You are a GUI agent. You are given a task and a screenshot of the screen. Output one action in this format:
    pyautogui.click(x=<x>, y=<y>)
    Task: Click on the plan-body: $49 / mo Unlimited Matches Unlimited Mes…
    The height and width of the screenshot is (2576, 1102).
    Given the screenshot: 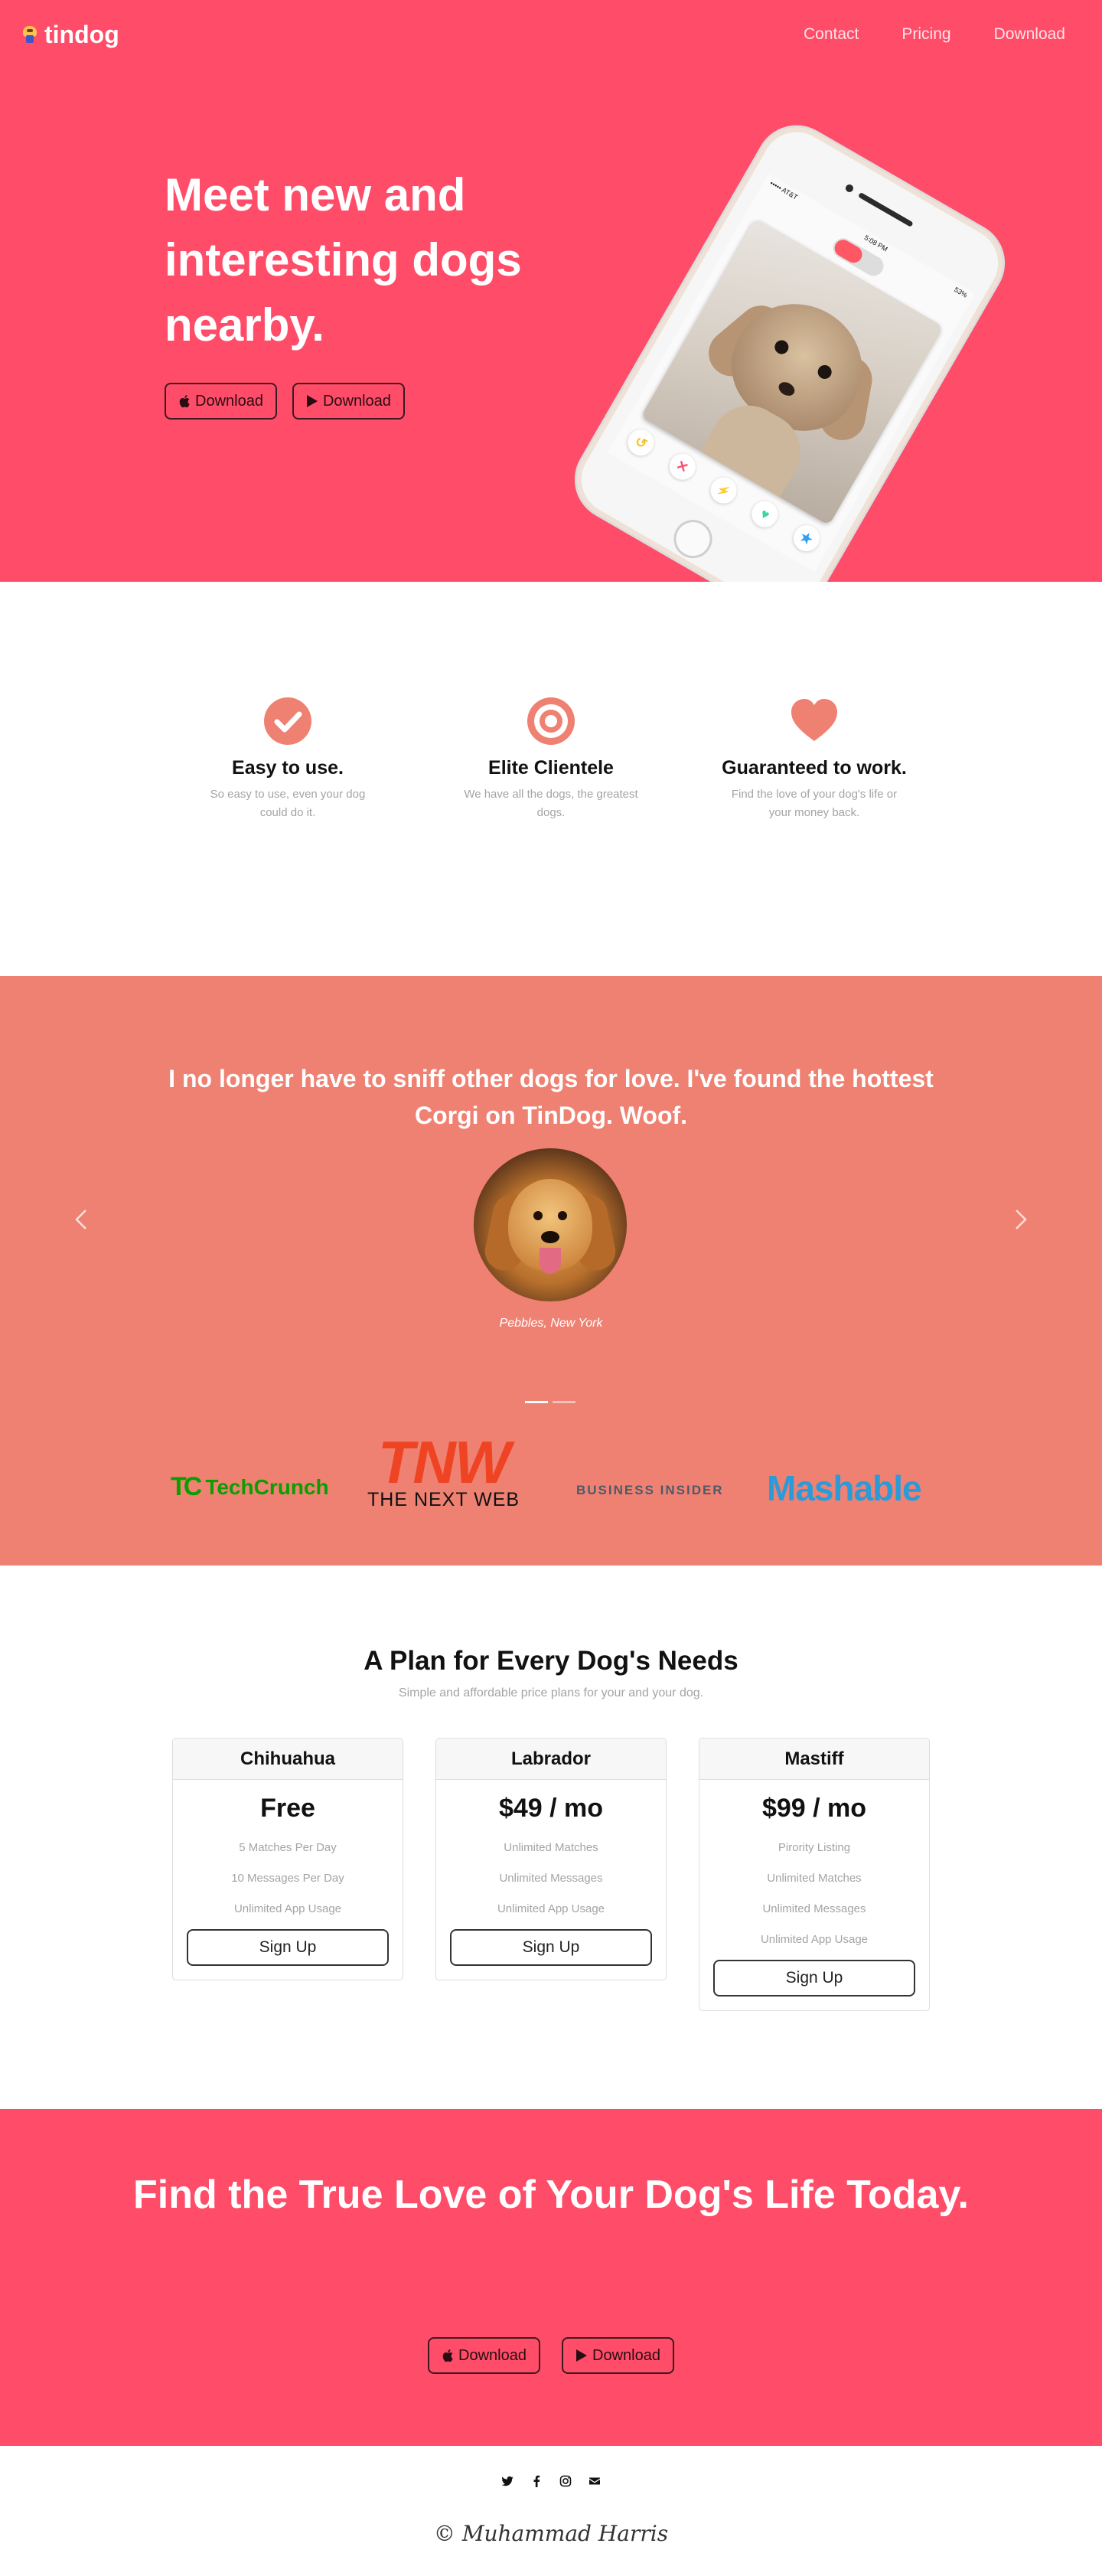 What is the action you would take?
    pyautogui.click(x=551, y=1880)
    